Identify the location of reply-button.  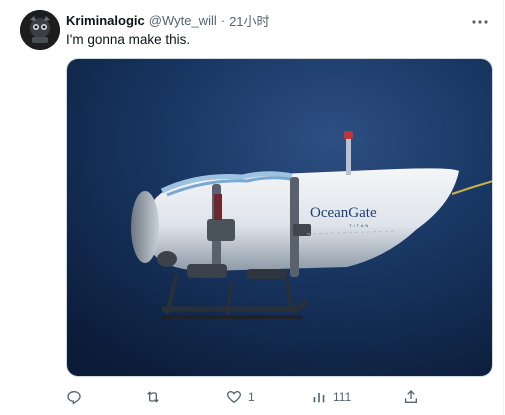
(77, 397).